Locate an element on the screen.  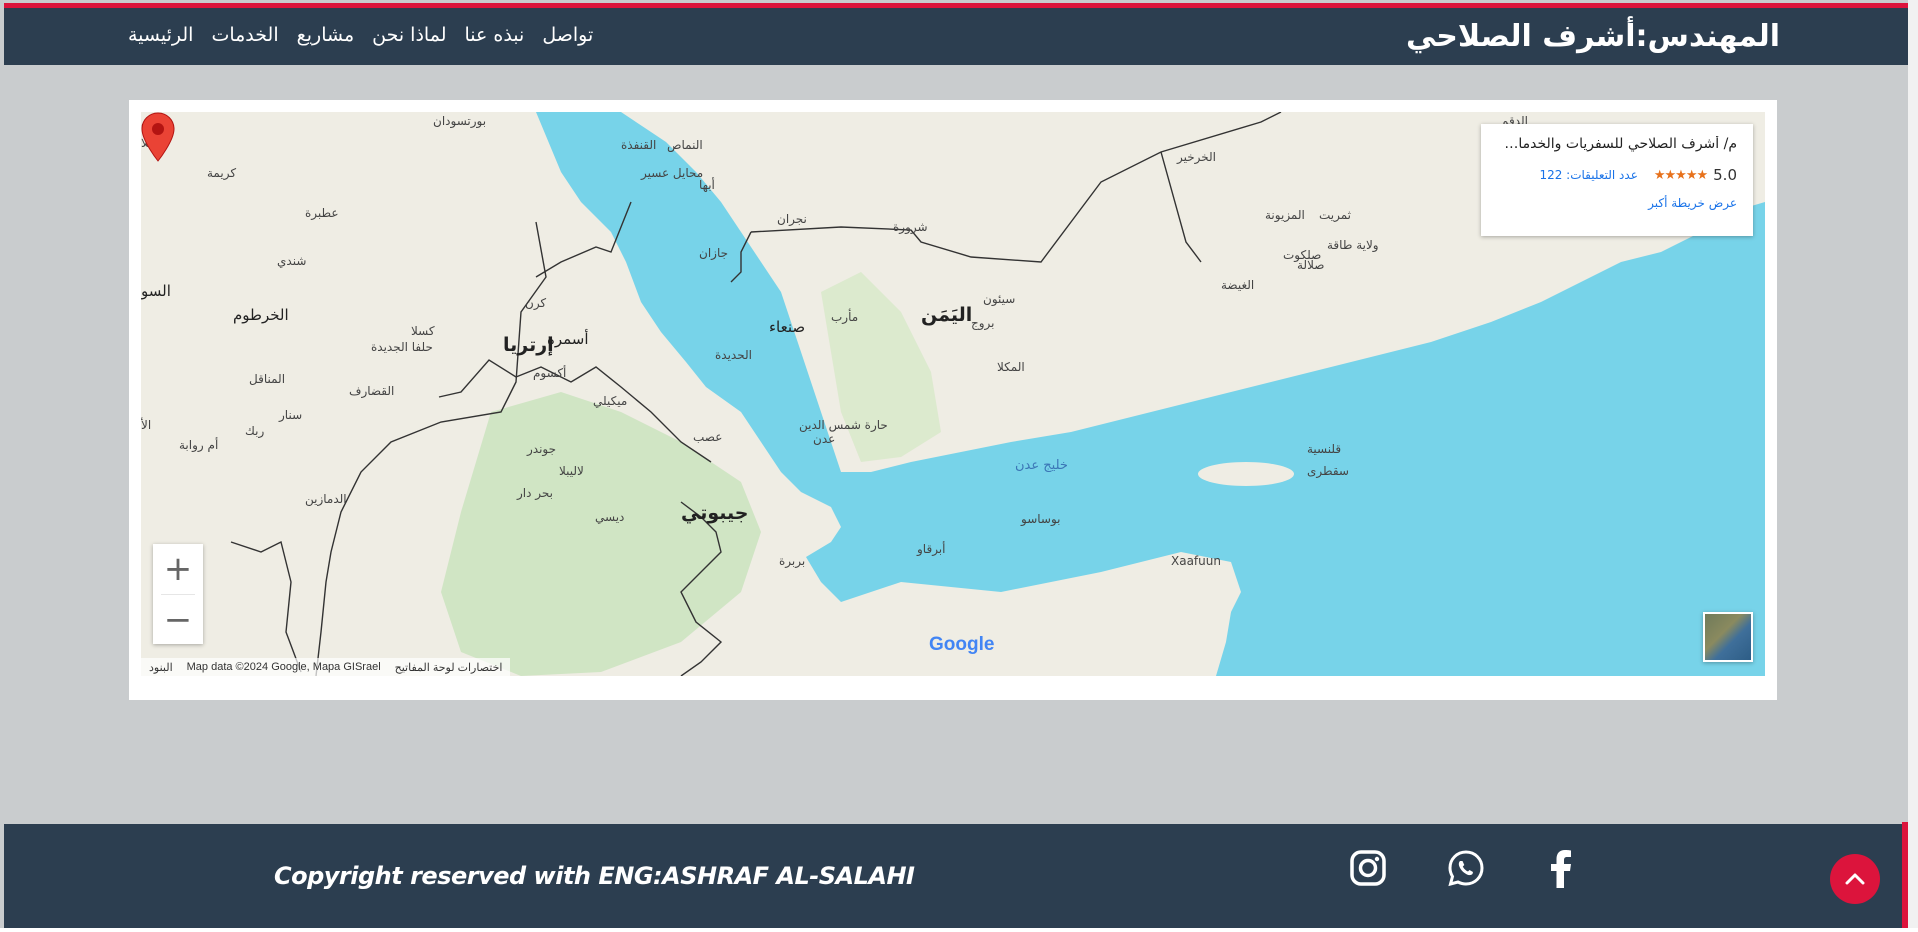
map-label-hodeidah: الحديدة is located at coordinates (733, 355).